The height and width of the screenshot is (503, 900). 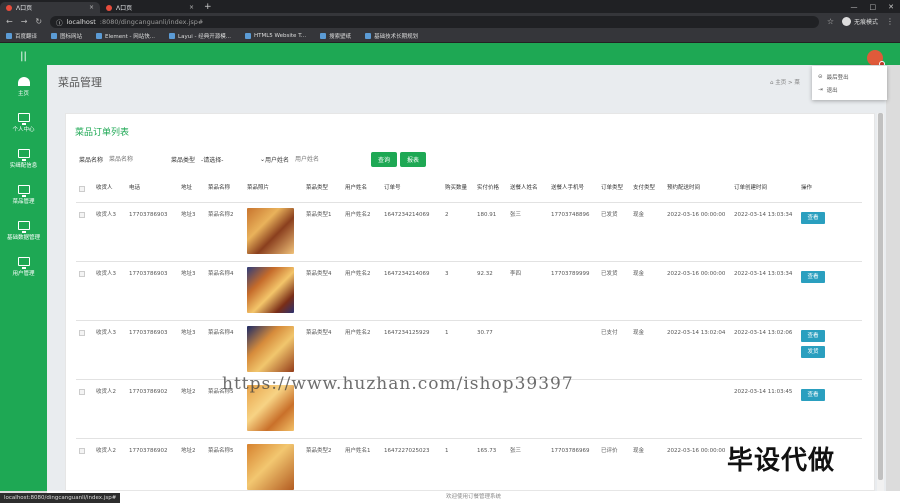 I want to click on dish-photo, so click(x=270, y=349).